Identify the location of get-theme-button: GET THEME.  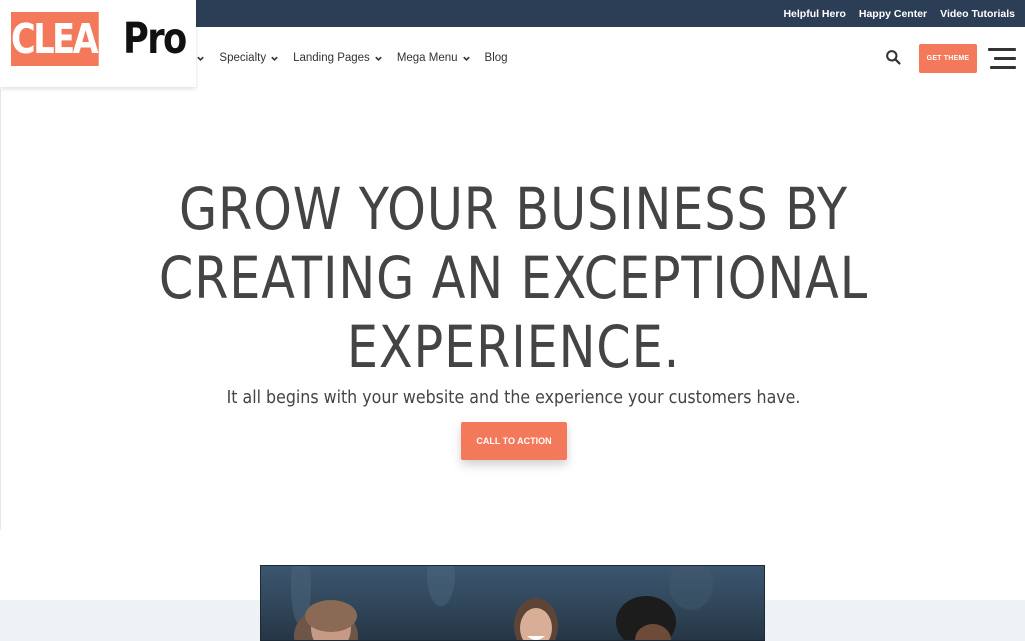
(948, 58).